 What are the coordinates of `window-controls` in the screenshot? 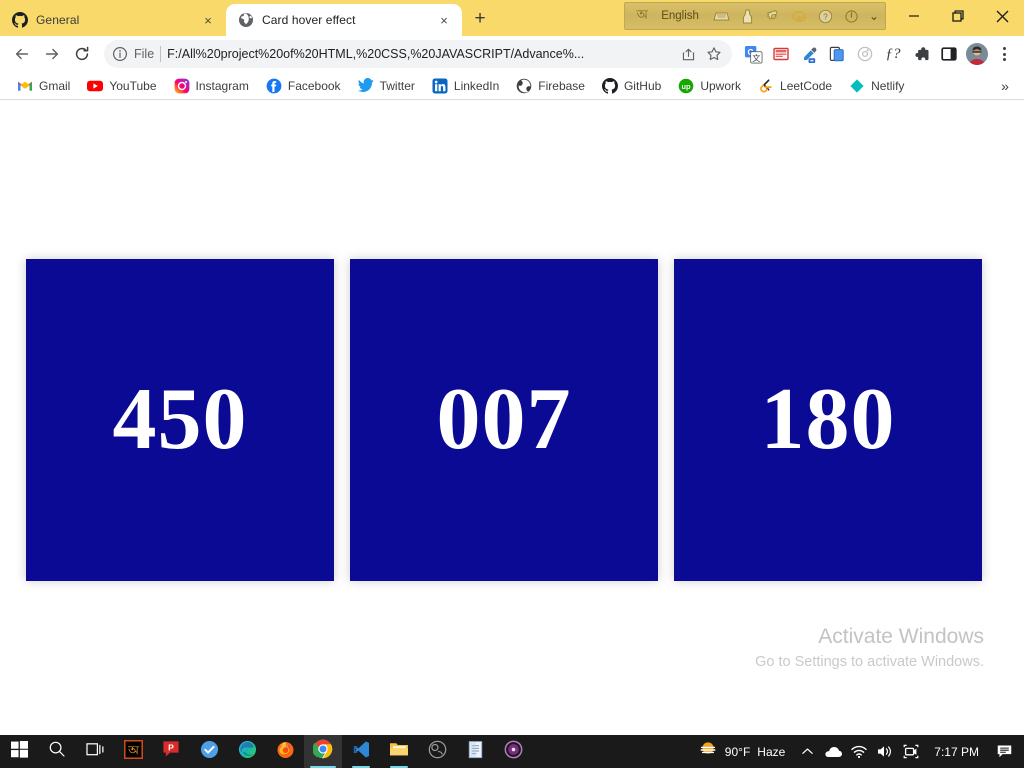 It's located at (958, 16).